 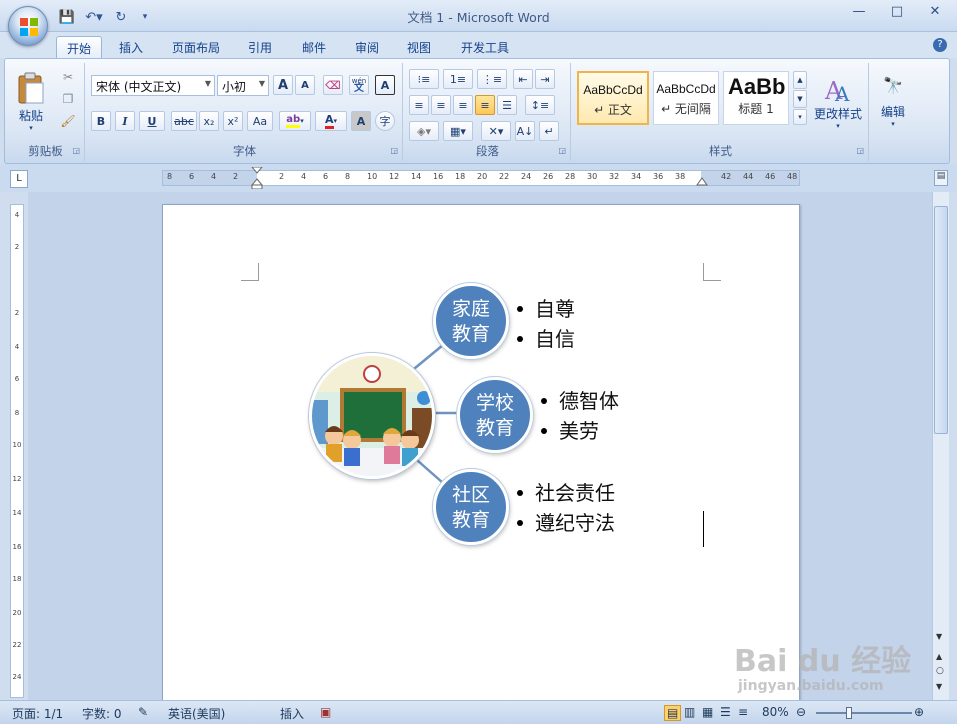 What do you see at coordinates (68, 121) in the screenshot?
I see `format-painter-icon: 🖌` at bounding box center [68, 121].